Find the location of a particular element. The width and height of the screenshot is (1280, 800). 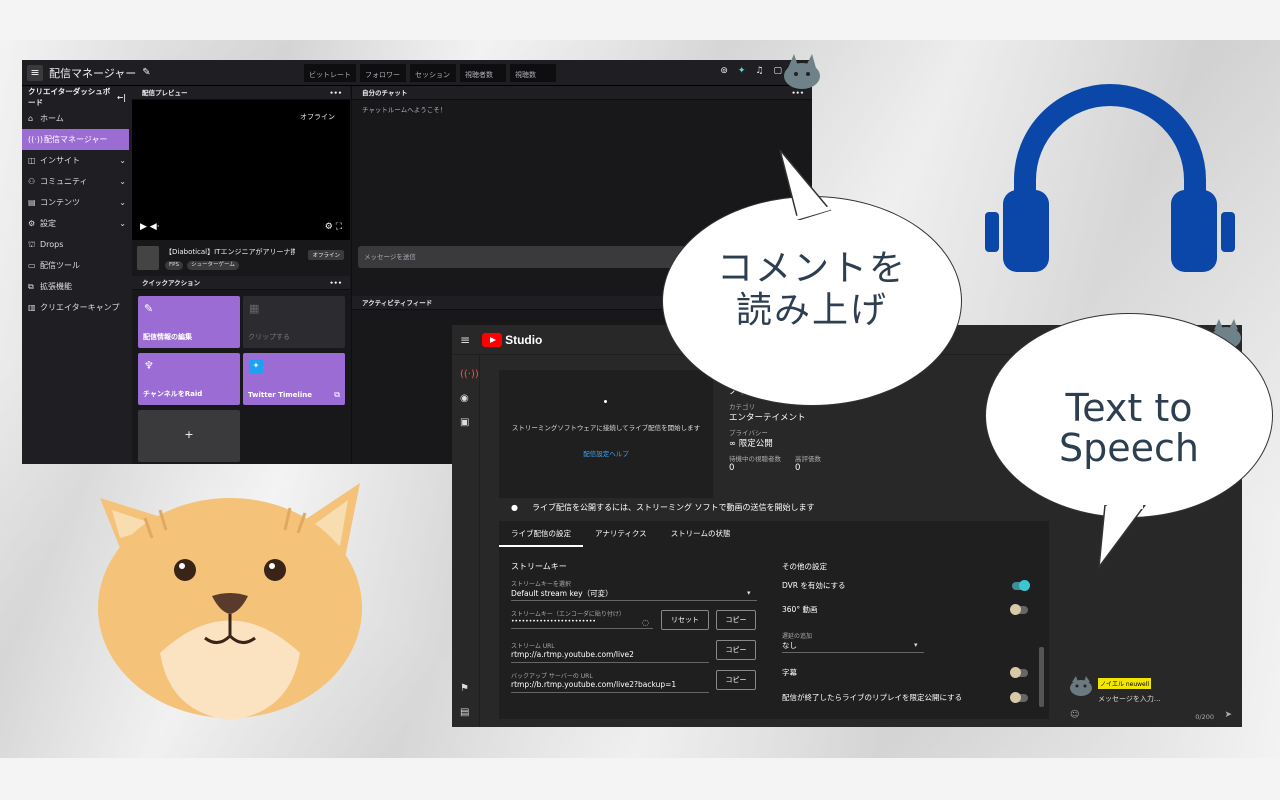

sidebar-item-stream-tools: ▭ 配信ツール is located at coordinates (77, 265).